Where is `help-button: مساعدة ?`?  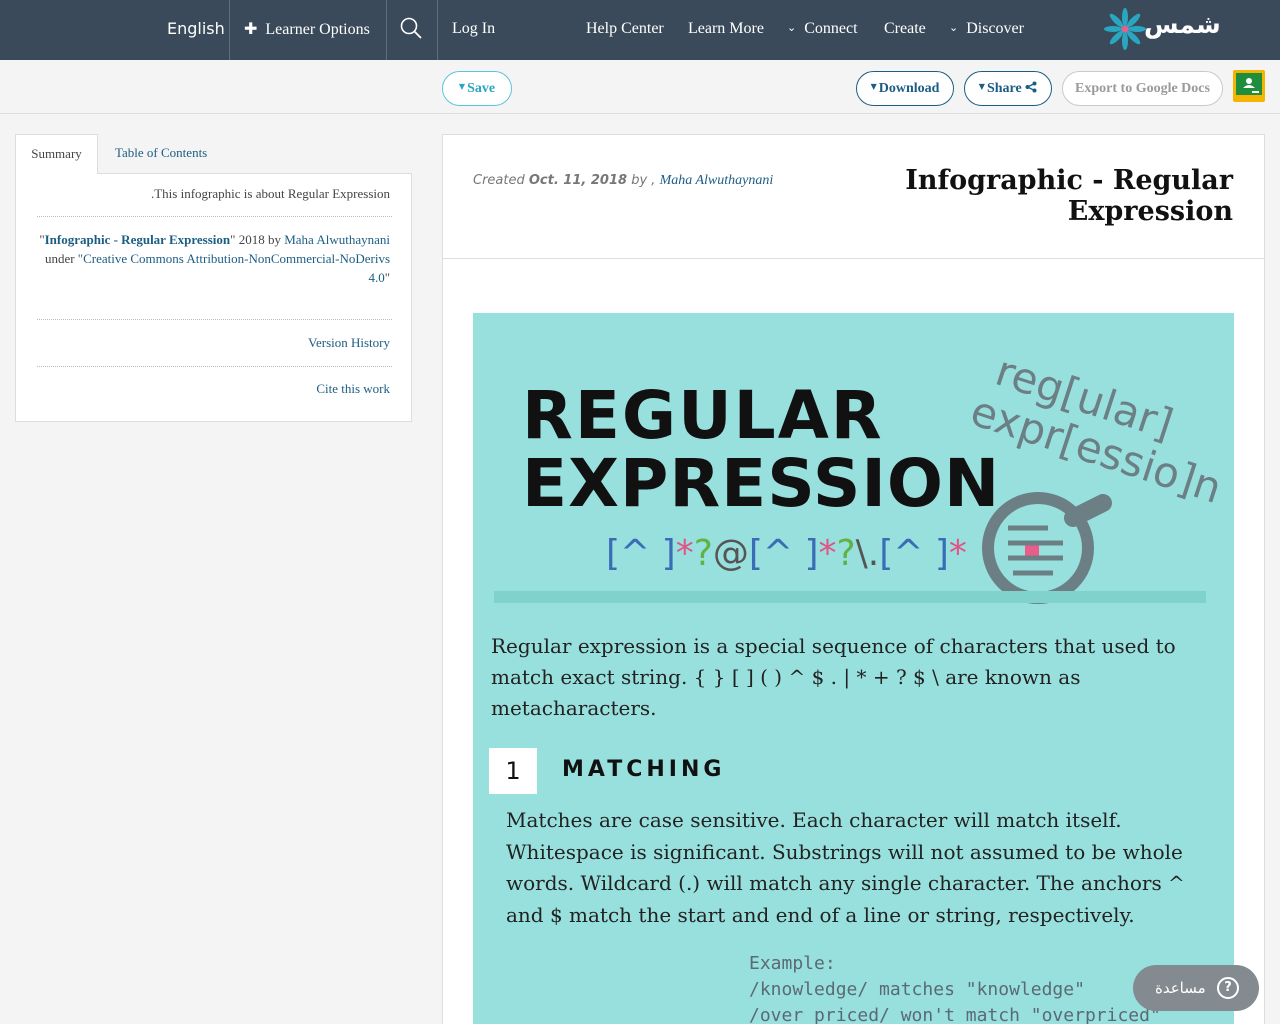
help-button: مساعدة ? is located at coordinates (1196, 988).